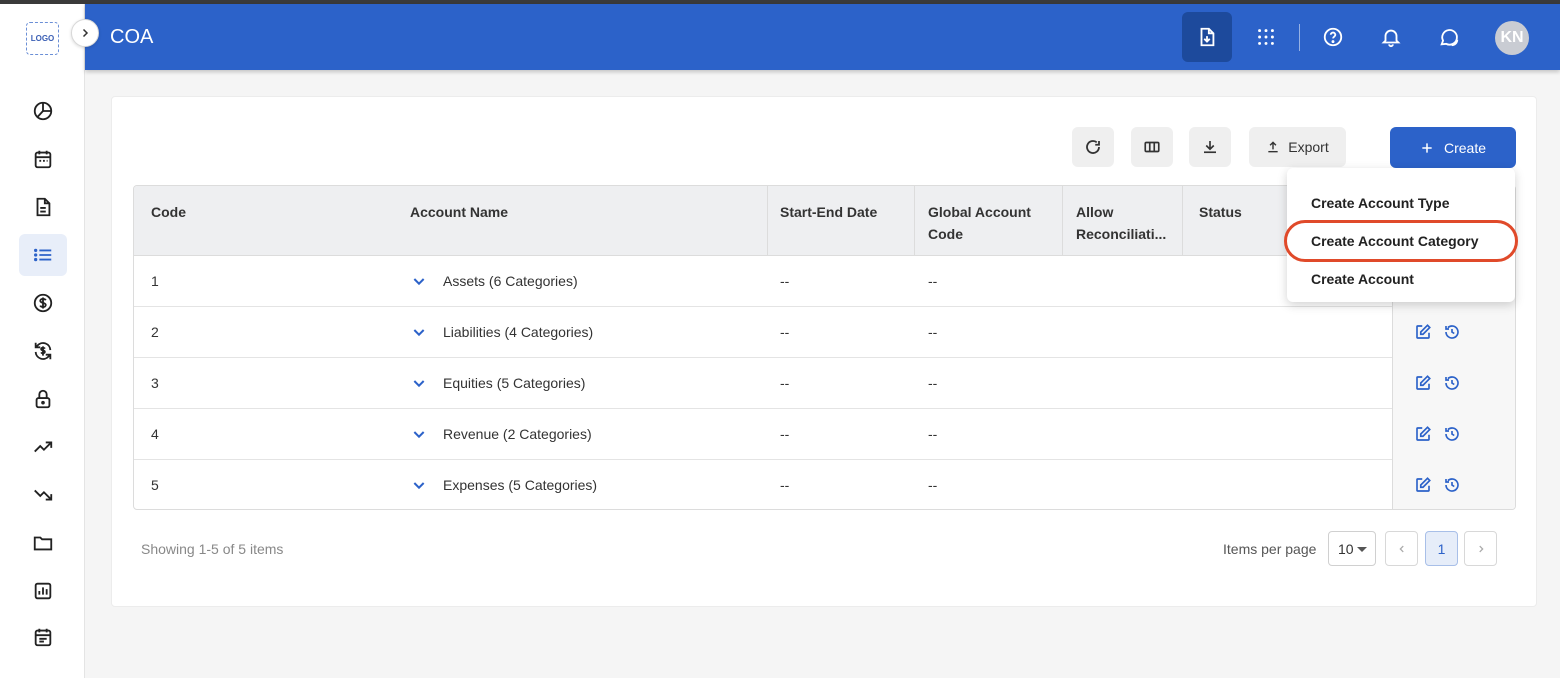  Describe the element at coordinates (1220, 212) in the screenshot. I see `column-header-status: Status` at that location.